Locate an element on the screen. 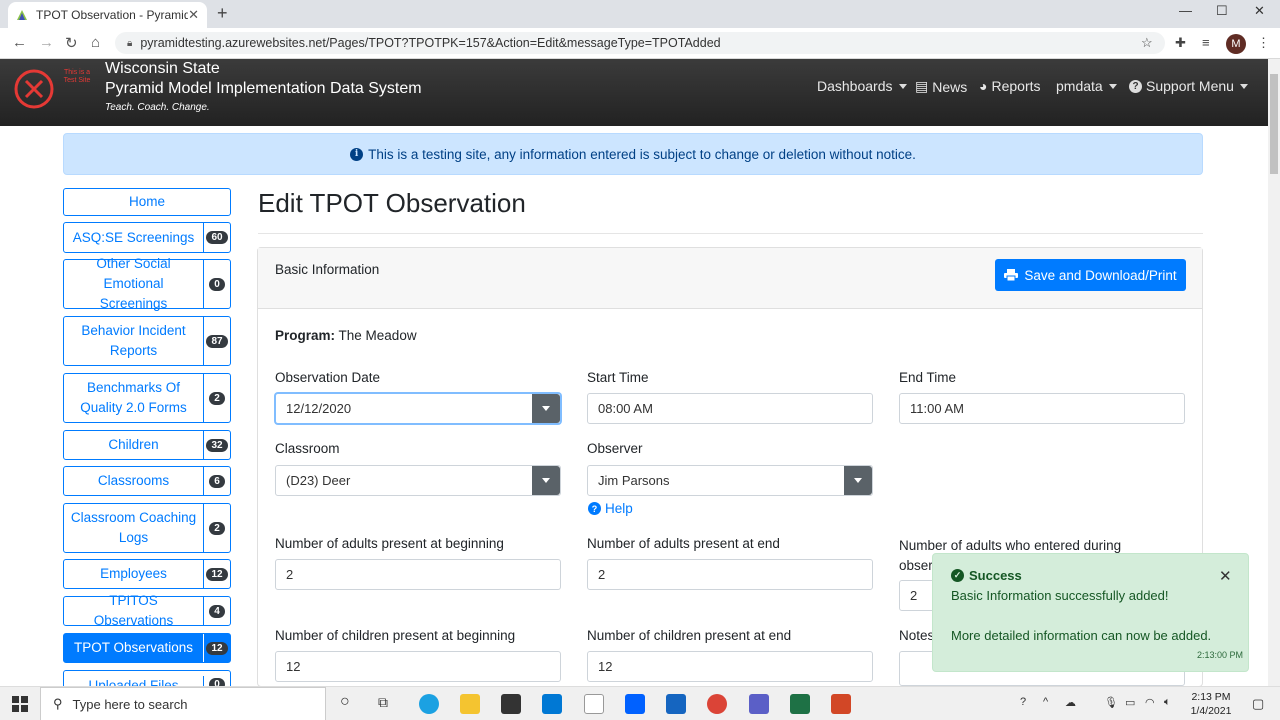 This screenshot has width=1280, height=720. page-scrollbar is located at coordinates (1274, 372).